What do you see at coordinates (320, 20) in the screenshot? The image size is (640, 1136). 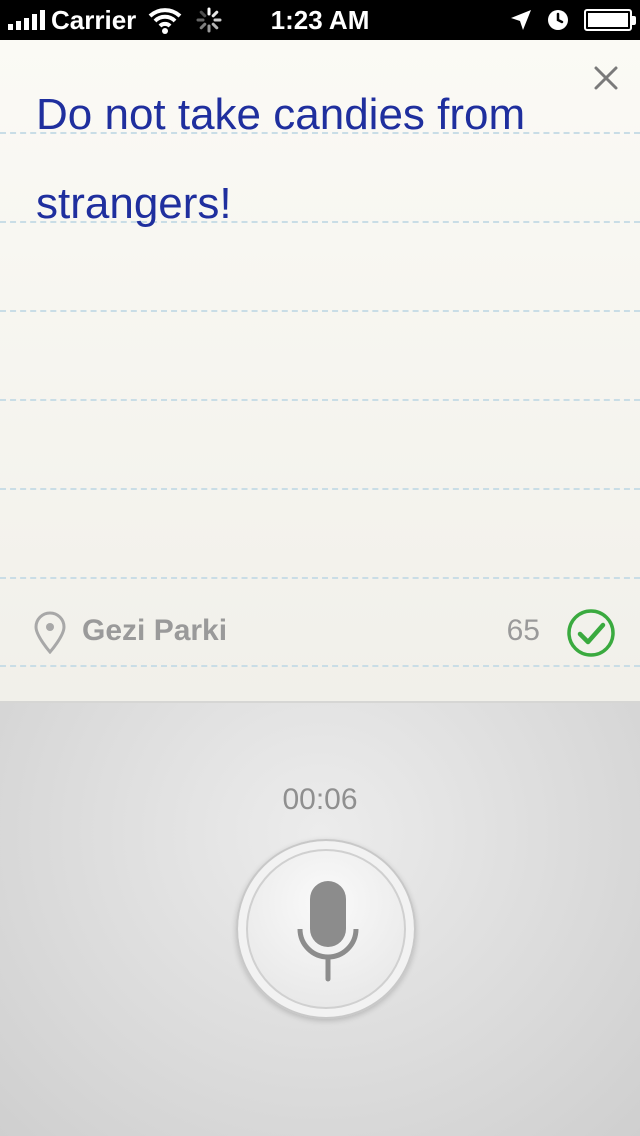 I see `status-bar: Carrier 1:23 AM` at bounding box center [320, 20].